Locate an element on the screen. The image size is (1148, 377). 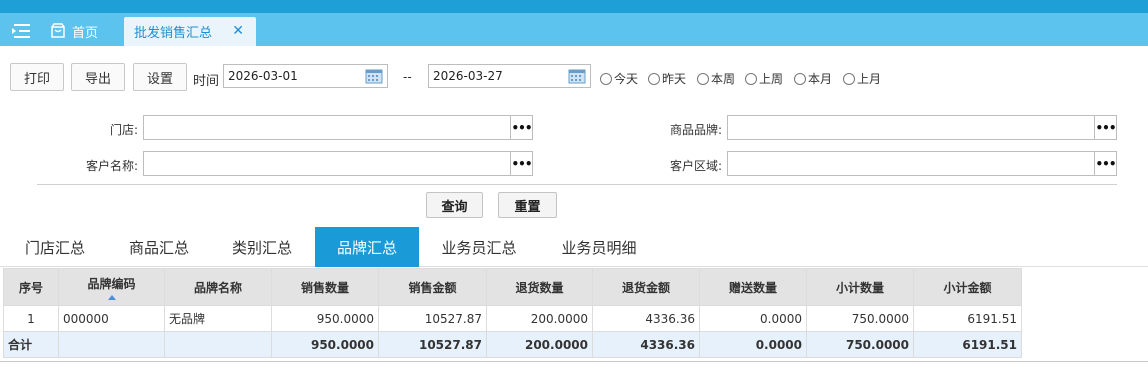
reset-button: 重置 is located at coordinates (527, 205).